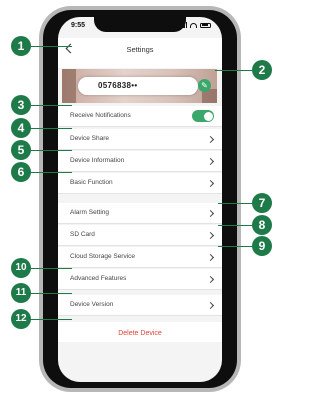 The width and height of the screenshot is (320, 398). What do you see at coordinates (103, 256) in the screenshot?
I see `row-label: Cloud Storage Service` at bounding box center [103, 256].